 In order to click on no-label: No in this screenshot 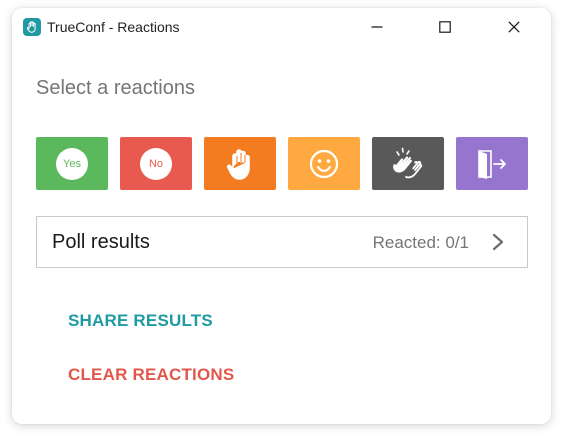, I will do `click(156, 163)`.